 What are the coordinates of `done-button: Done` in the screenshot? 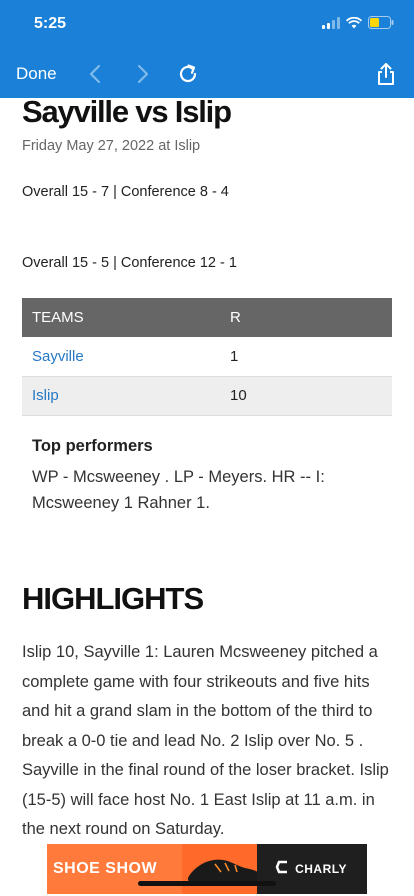 It's located at (36, 74).